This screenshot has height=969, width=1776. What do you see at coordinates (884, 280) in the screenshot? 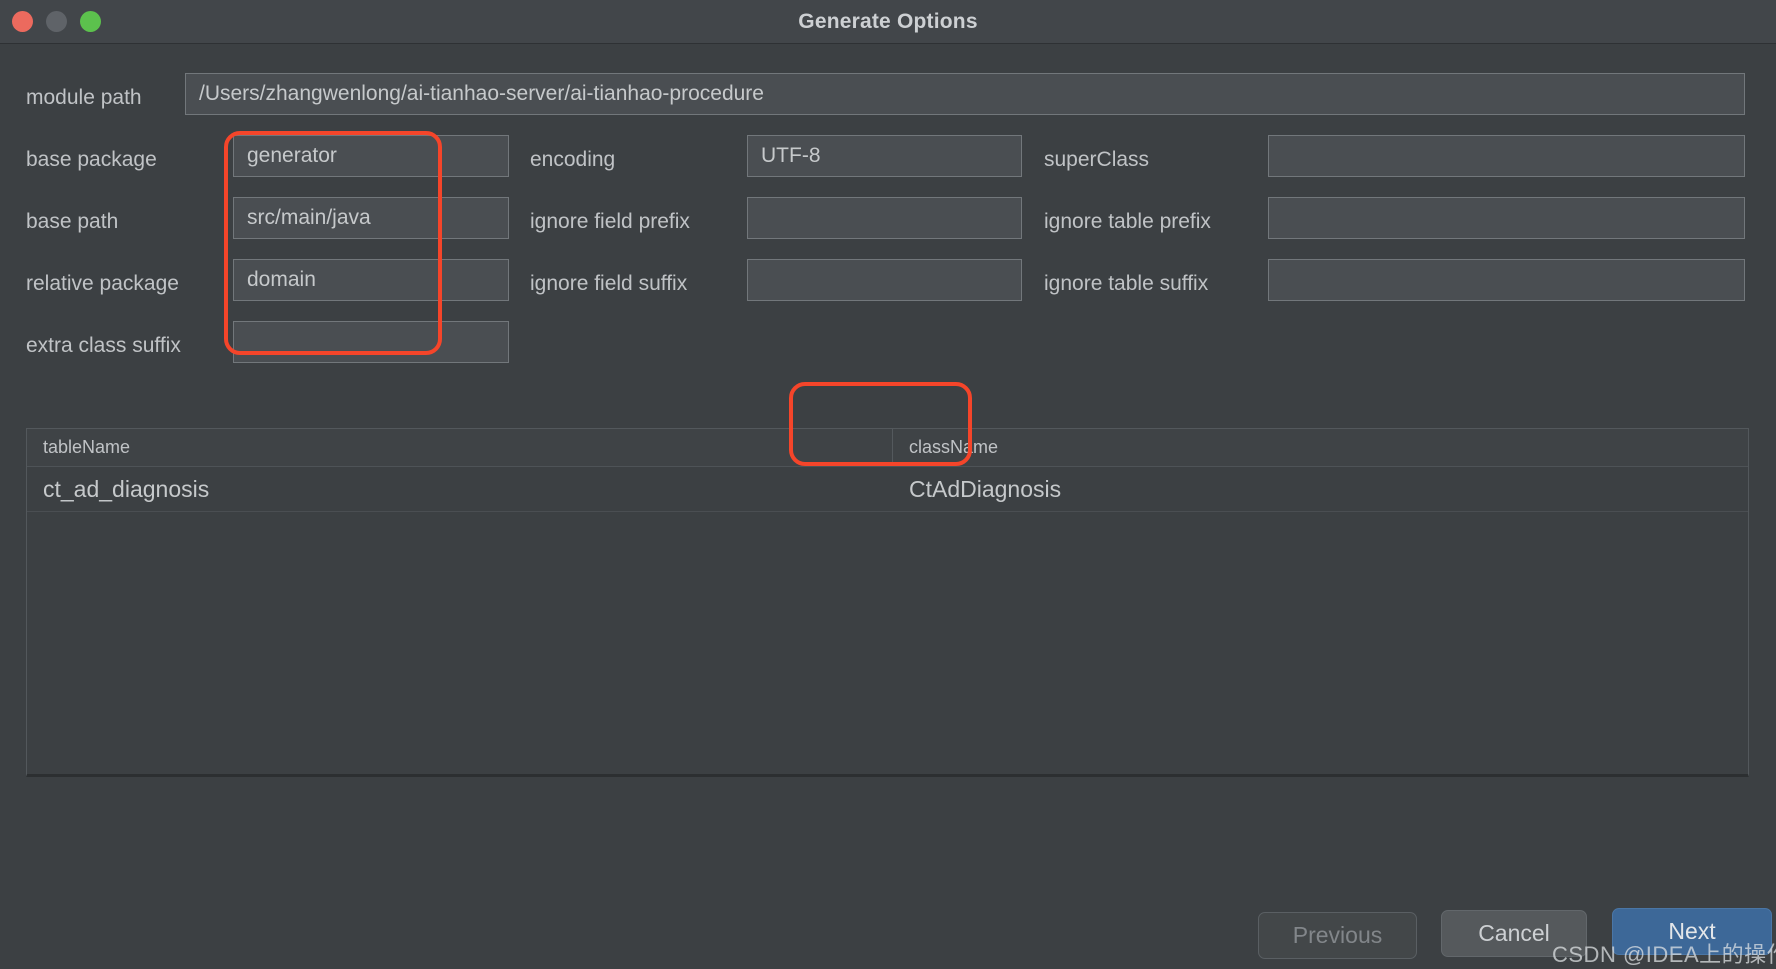
I see `ignore-field-suffix-input` at bounding box center [884, 280].